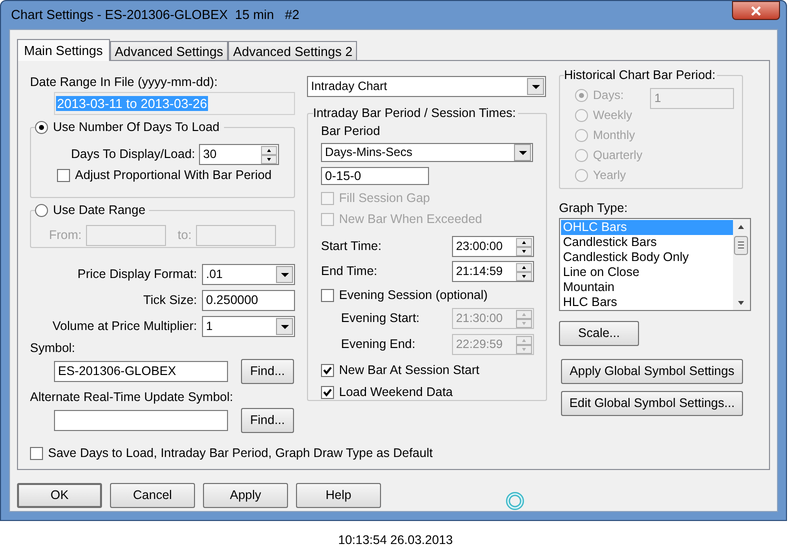 This screenshot has height=557, width=791. What do you see at coordinates (170, 300) in the screenshot?
I see `field-label: Tick Size:` at bounding box center [170, 300].